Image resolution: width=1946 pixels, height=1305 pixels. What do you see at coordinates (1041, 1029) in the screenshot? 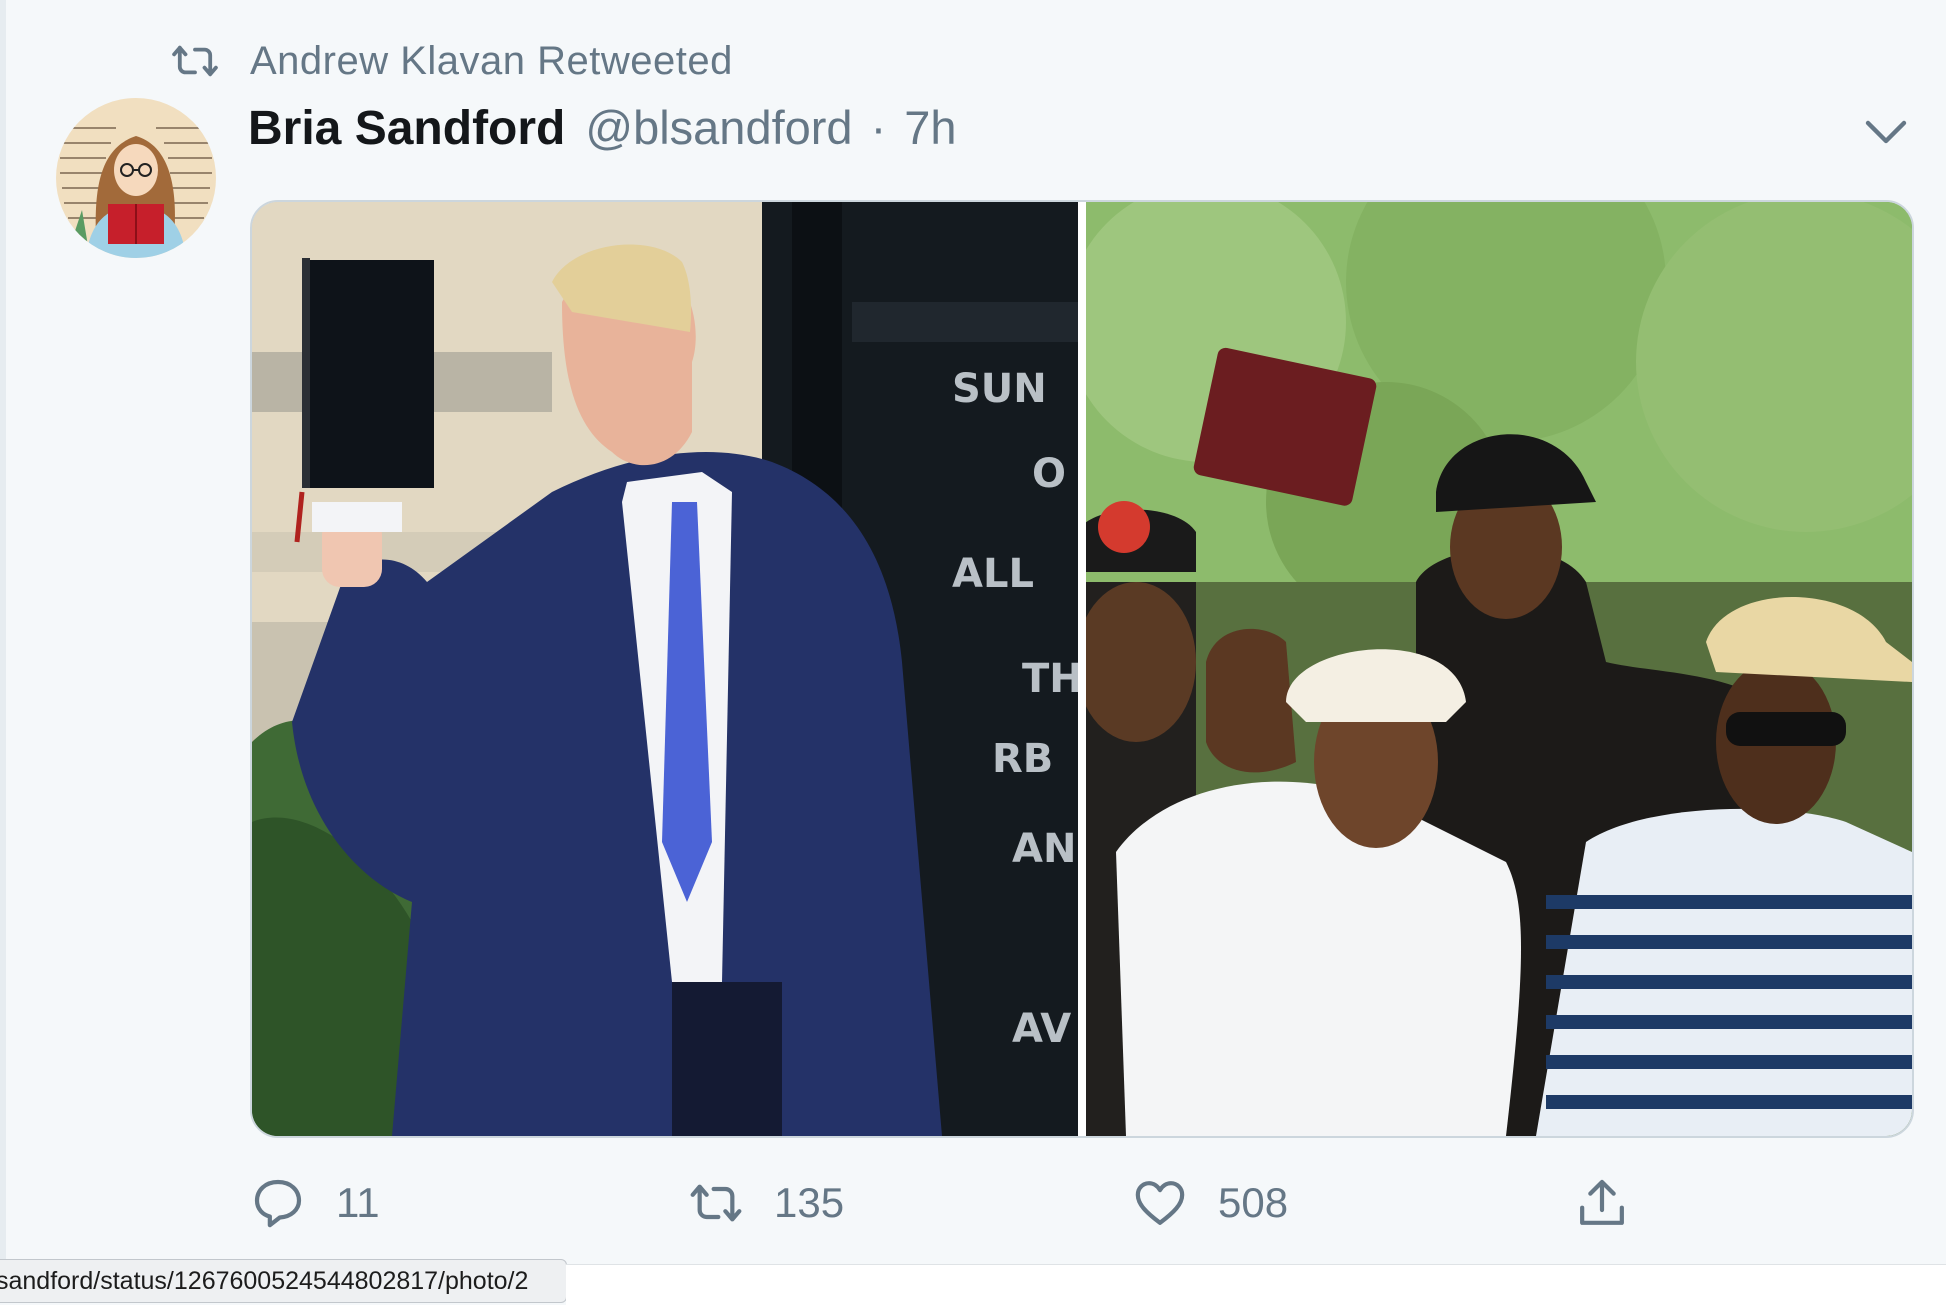
I see `svg-text: AV` at bounding box center [1041, 1029].